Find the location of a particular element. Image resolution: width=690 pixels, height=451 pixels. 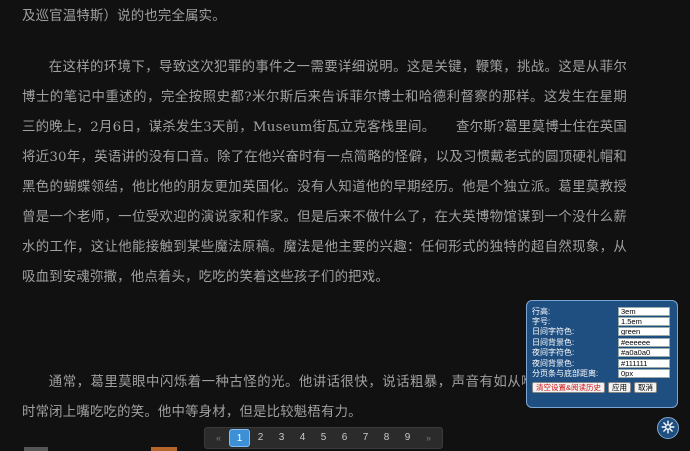

setting-label: 分页条与底部距离: is located at coordinates (565, 374).